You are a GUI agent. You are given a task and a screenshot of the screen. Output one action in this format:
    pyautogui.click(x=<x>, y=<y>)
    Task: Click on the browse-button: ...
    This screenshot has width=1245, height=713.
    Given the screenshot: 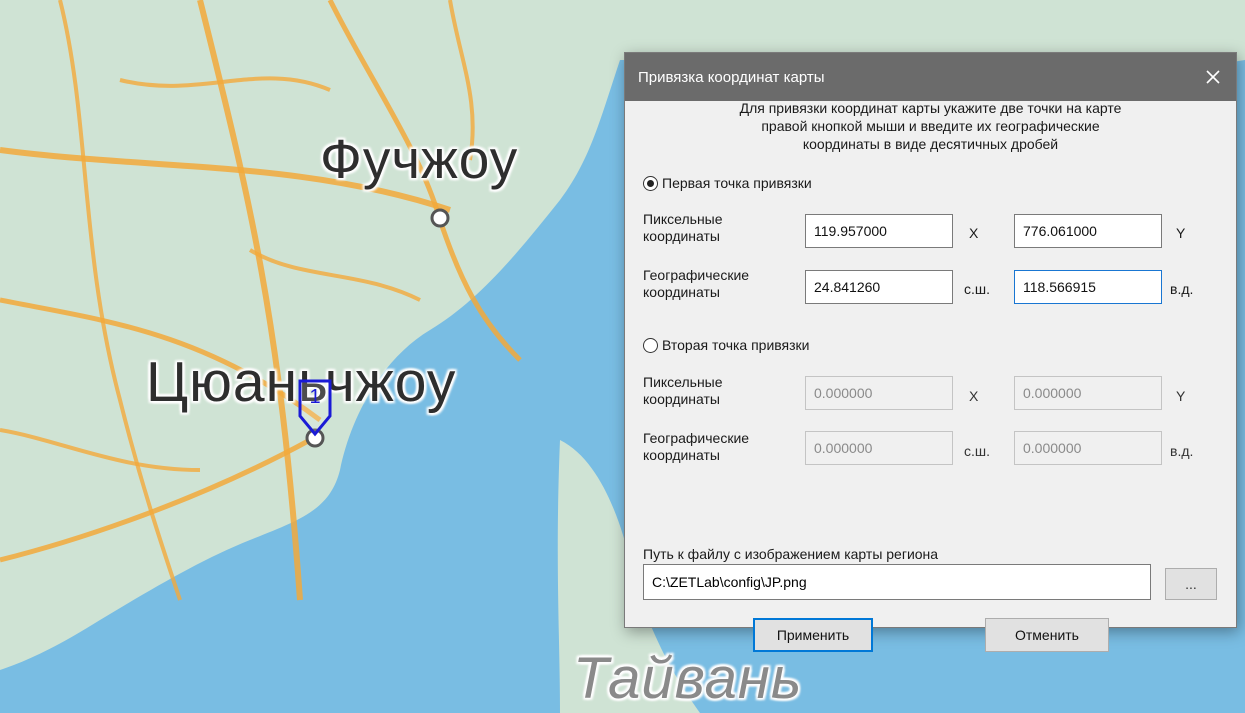 What is the action you would take?
    pyautogui.click(x=1191, y=584)
    